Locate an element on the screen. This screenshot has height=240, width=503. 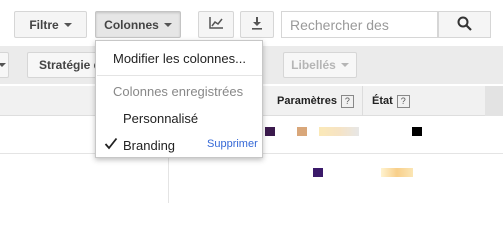
column-header-etat: État ? is located at coordinates (391, 101).